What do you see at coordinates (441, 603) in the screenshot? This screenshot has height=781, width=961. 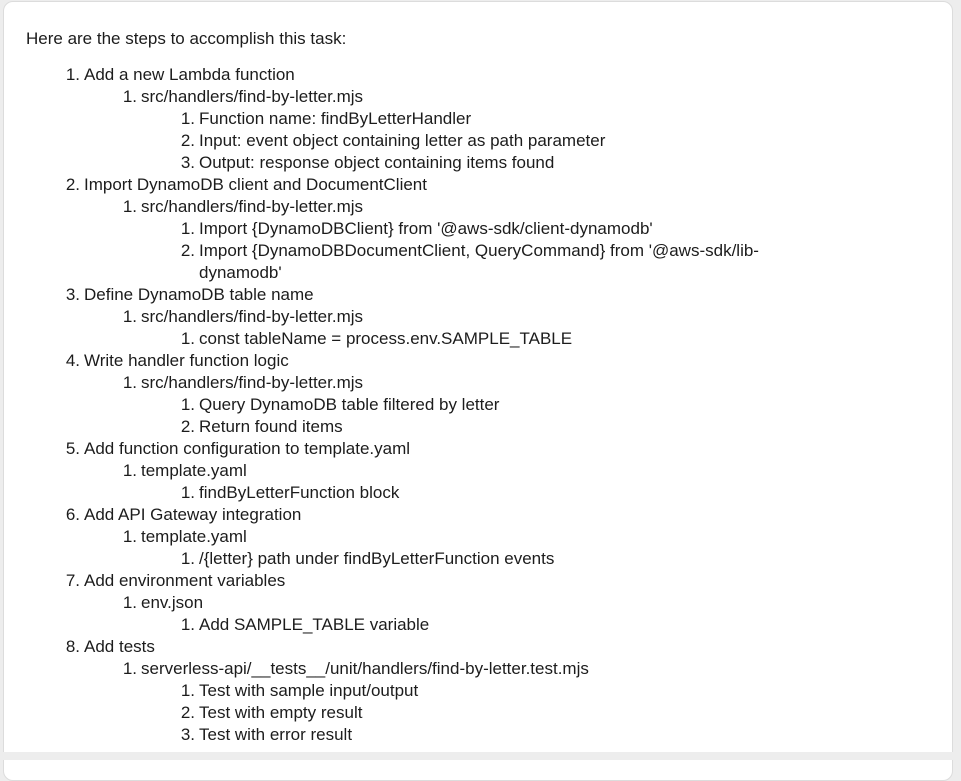 I see `list-item-level-2: 1.env.json` at bounding box center [441, 603].